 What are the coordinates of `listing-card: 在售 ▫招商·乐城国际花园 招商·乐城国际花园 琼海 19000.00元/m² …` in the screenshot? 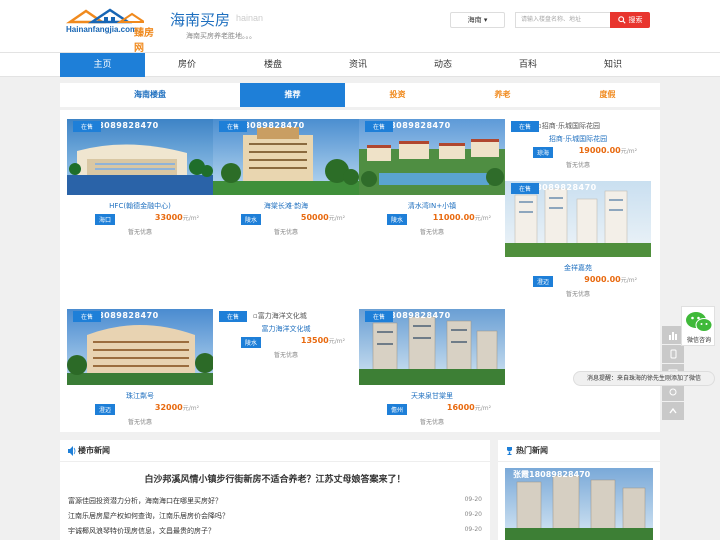 It's located at (578, 146).